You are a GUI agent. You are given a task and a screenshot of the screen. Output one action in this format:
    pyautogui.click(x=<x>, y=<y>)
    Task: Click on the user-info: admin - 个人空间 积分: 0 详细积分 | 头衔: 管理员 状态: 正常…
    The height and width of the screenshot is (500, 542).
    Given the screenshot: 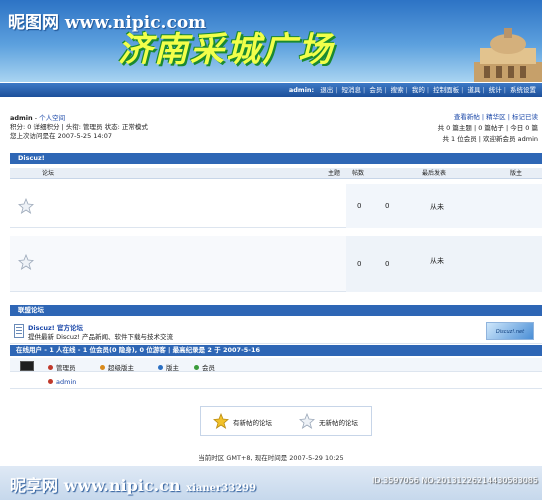 What is the action you would take?
    pyautogui.click(x=135, y=127)
    